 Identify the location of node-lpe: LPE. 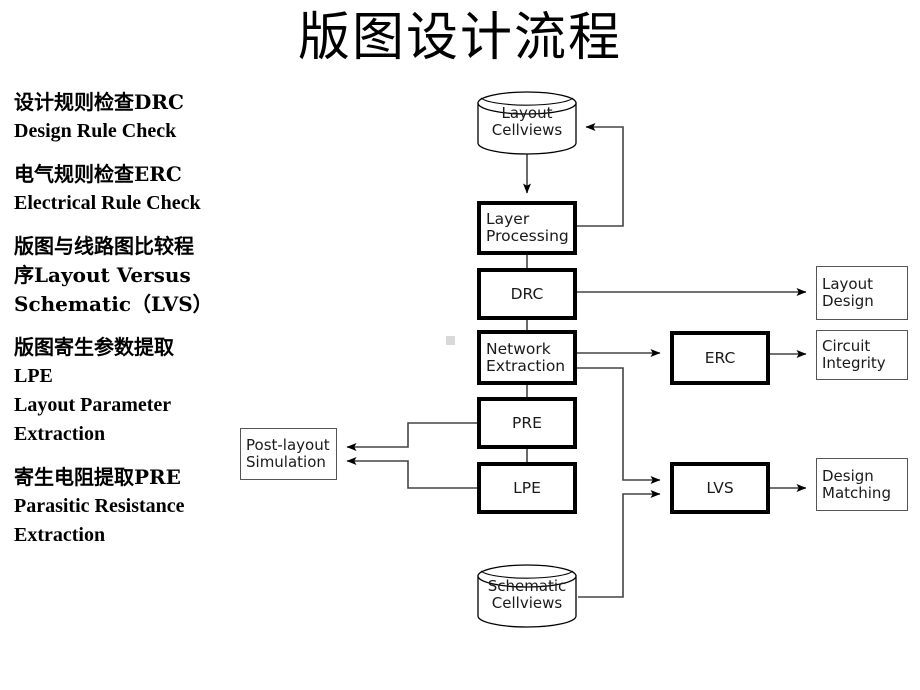
(527, 488).